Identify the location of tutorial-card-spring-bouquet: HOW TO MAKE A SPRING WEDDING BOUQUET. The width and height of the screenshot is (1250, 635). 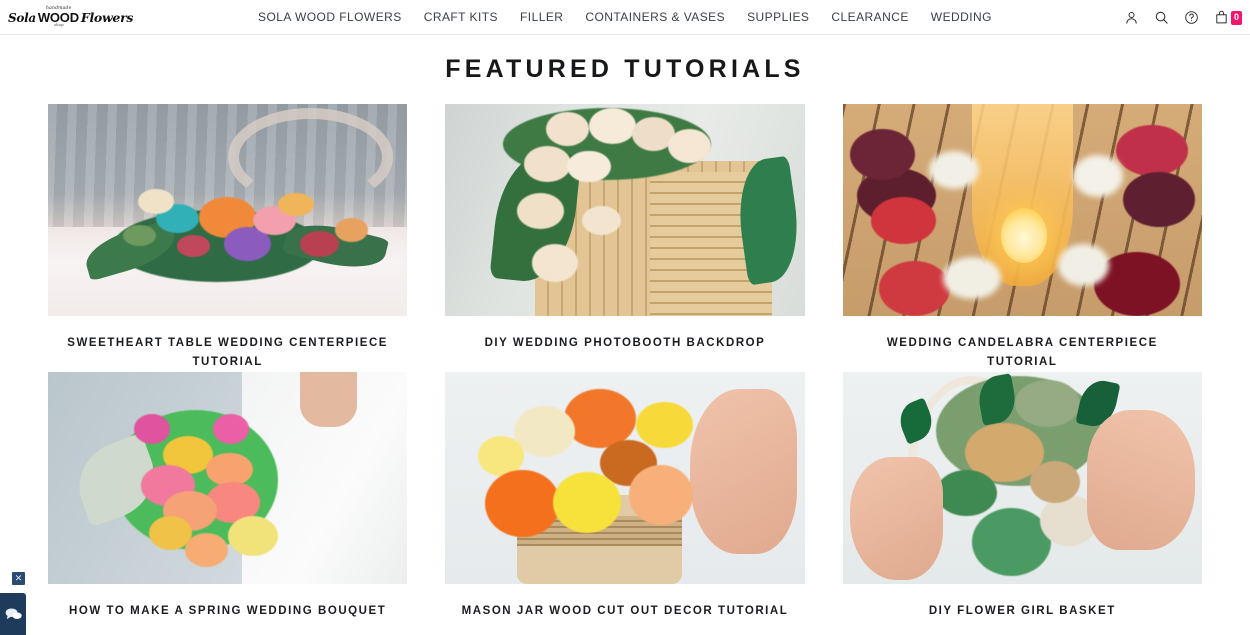
(228, 496).